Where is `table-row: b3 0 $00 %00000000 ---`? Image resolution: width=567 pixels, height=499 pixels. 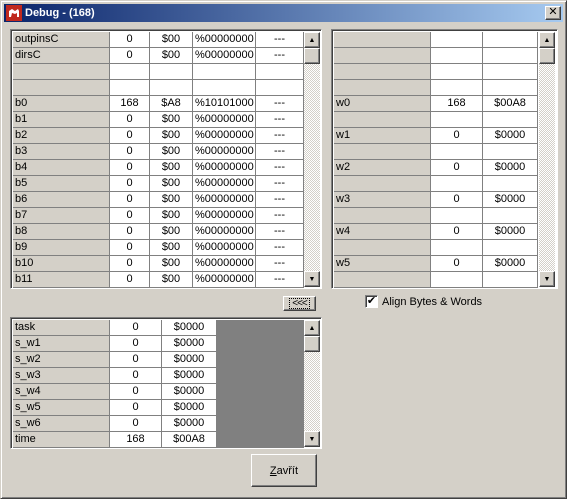 table-row: b3 0 $00 %00000000 --- is located at coordinates (158, 152).